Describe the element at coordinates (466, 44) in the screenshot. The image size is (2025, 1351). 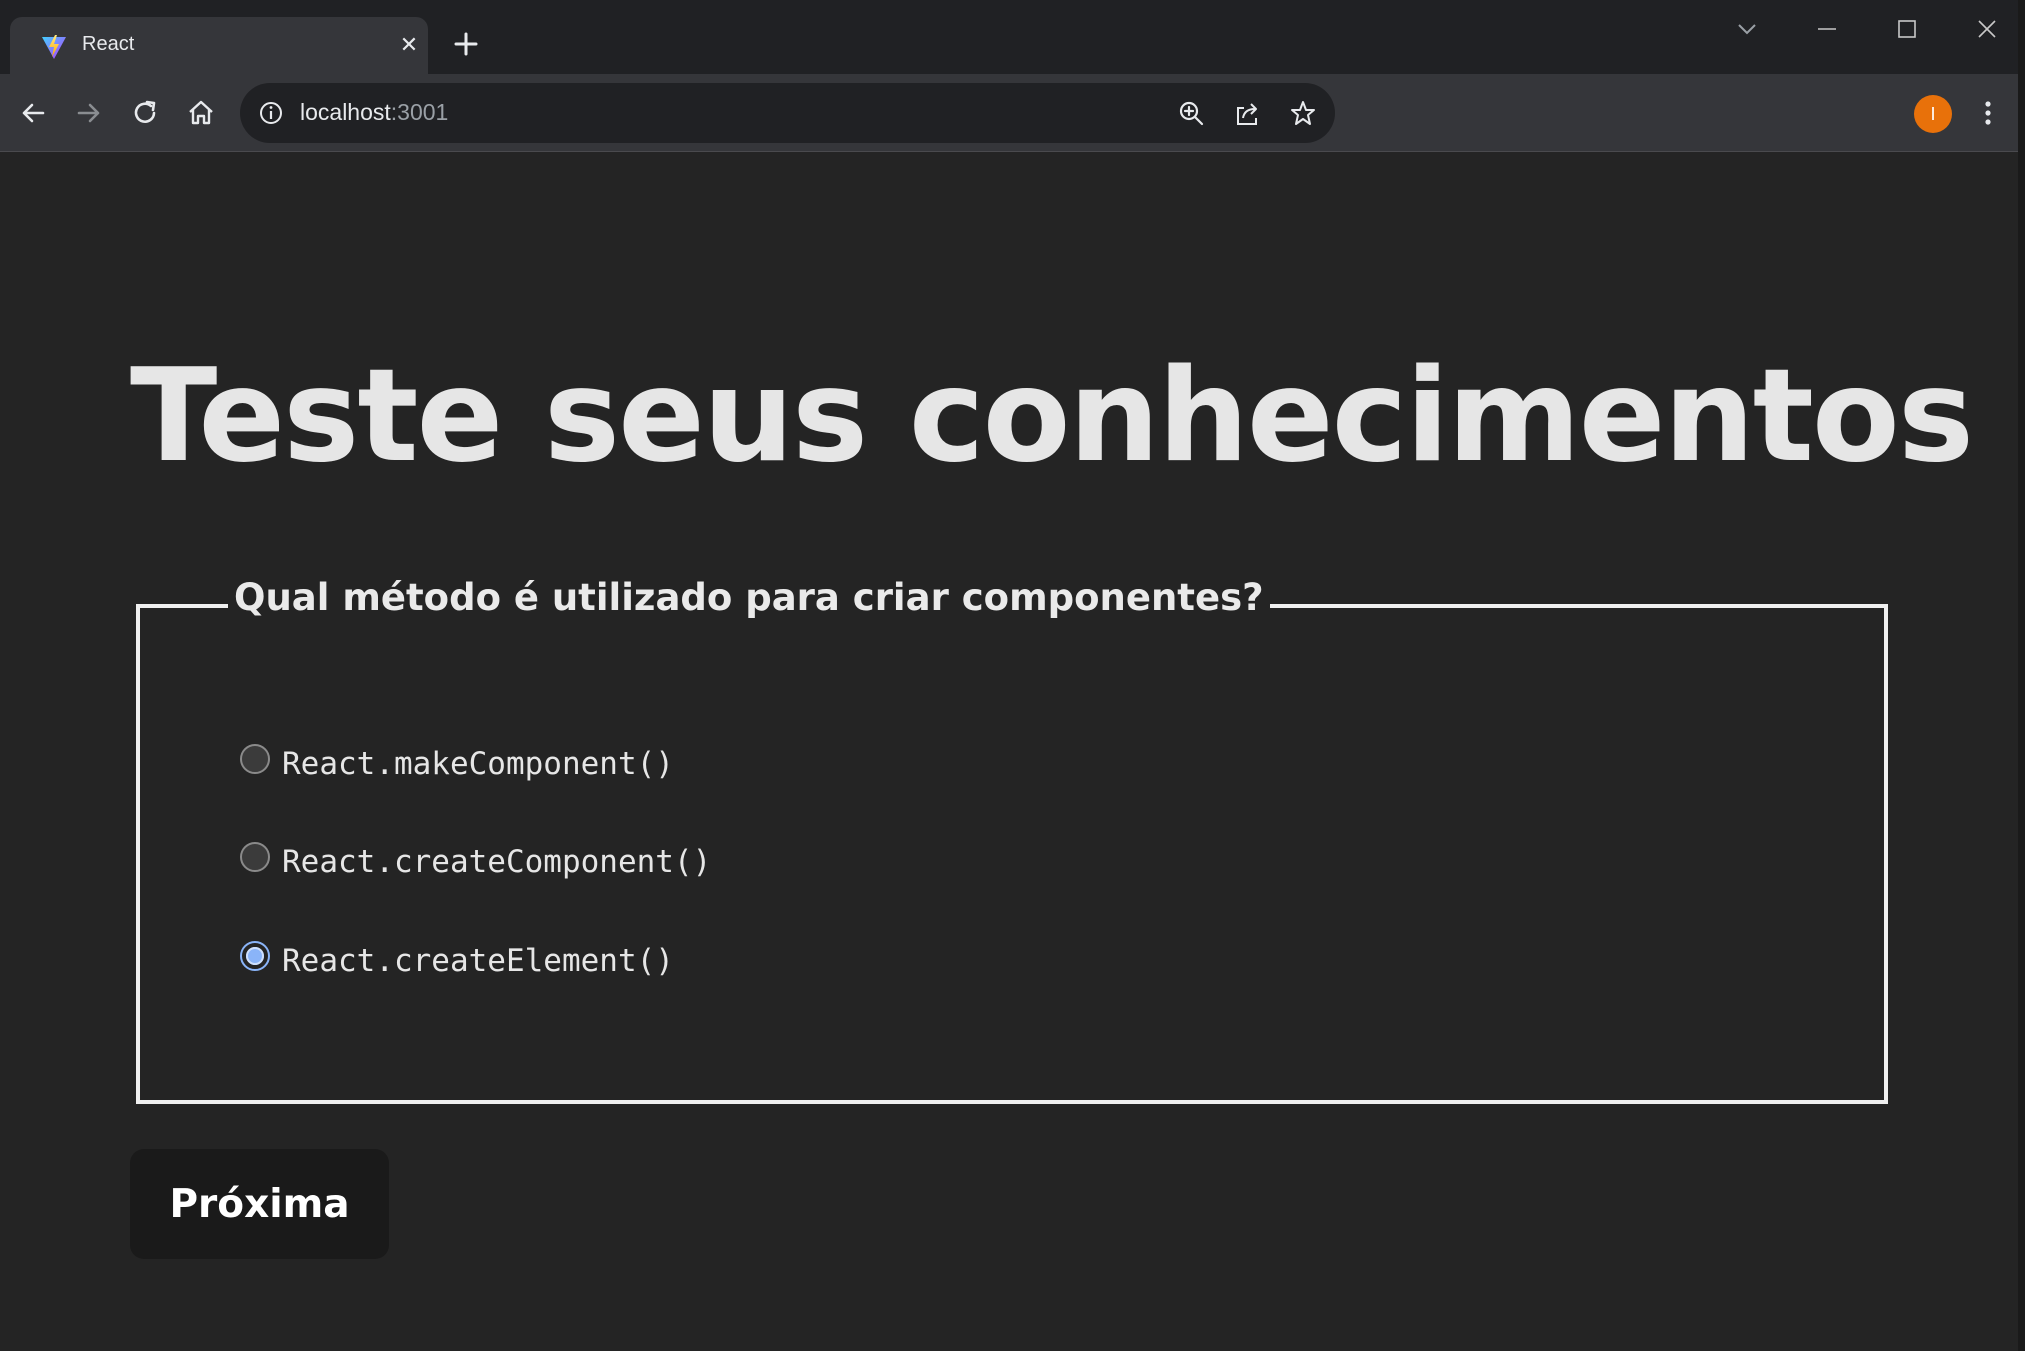
I see `new-tab-icon` at that location.